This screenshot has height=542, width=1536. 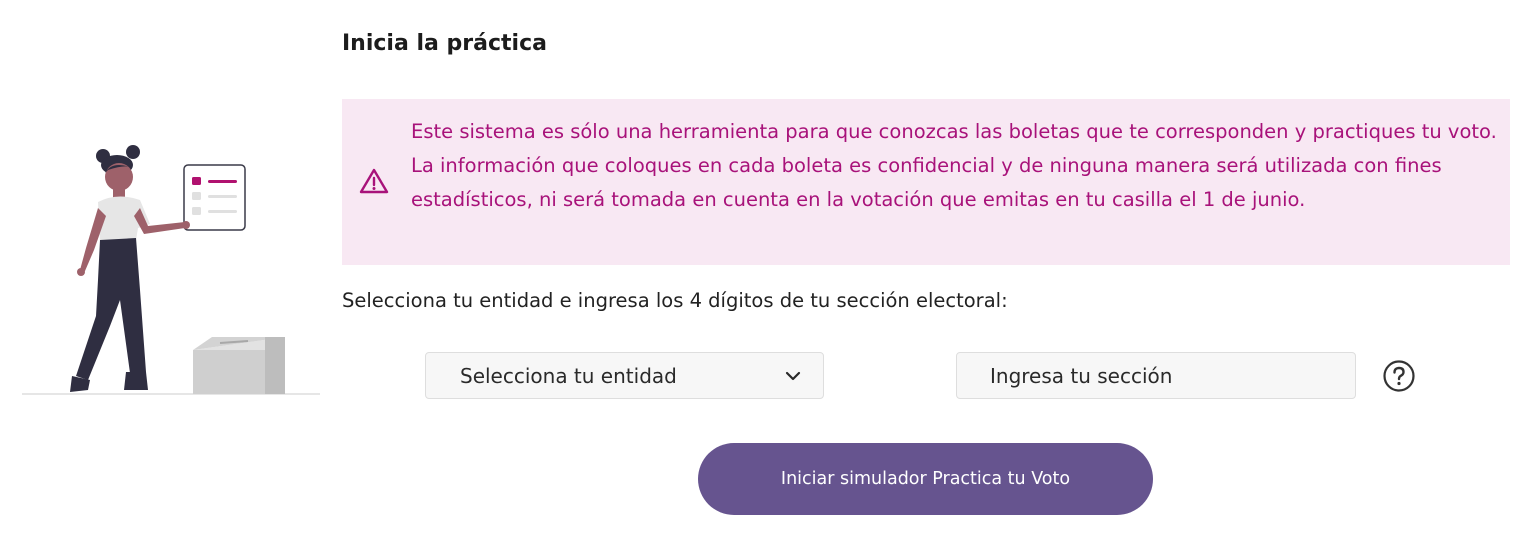 What do you see at coordinates (444, 43) in the screenshot?
I see `page-title: Inicia la práctica` at bounding box center [444, 43].